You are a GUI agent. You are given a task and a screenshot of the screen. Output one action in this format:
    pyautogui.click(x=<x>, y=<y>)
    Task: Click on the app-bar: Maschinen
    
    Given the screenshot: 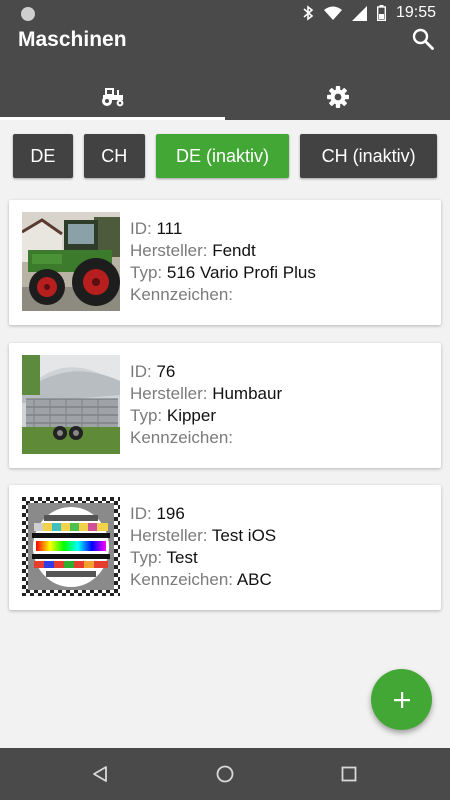 What is the action you would take?
    pyautogui.click(x=225, y=73)
    